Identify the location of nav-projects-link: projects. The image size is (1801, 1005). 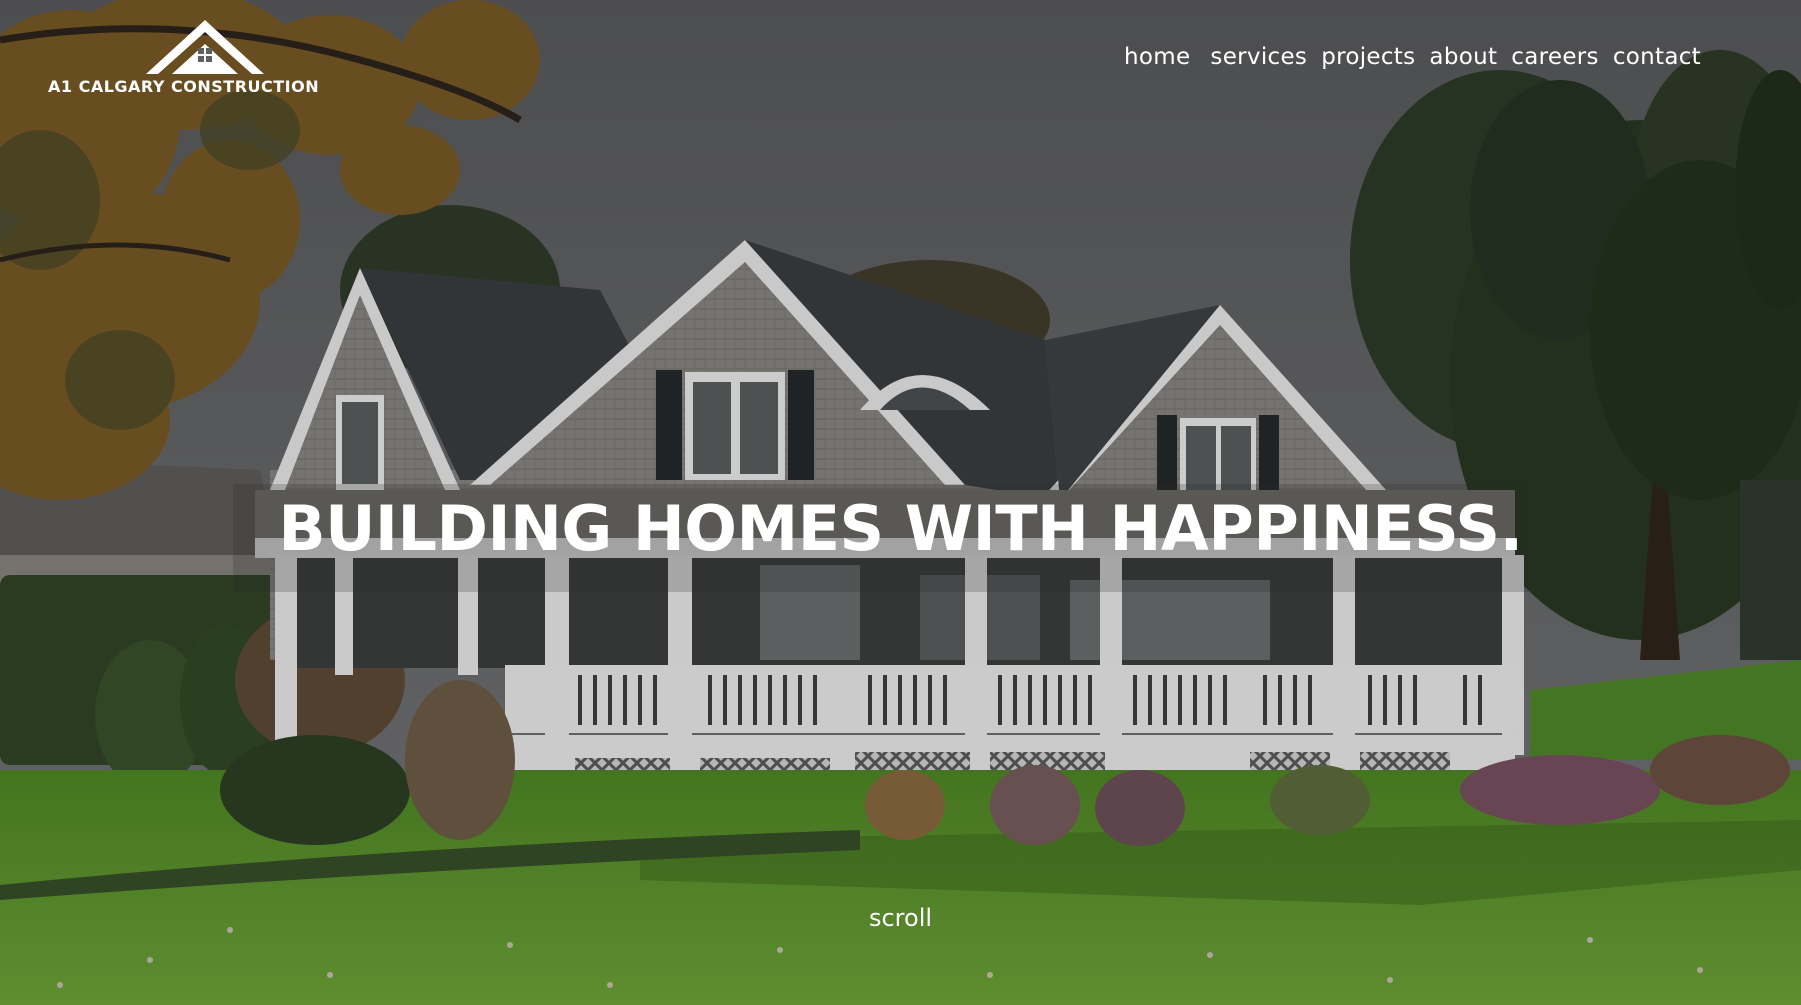
(1368, 57).